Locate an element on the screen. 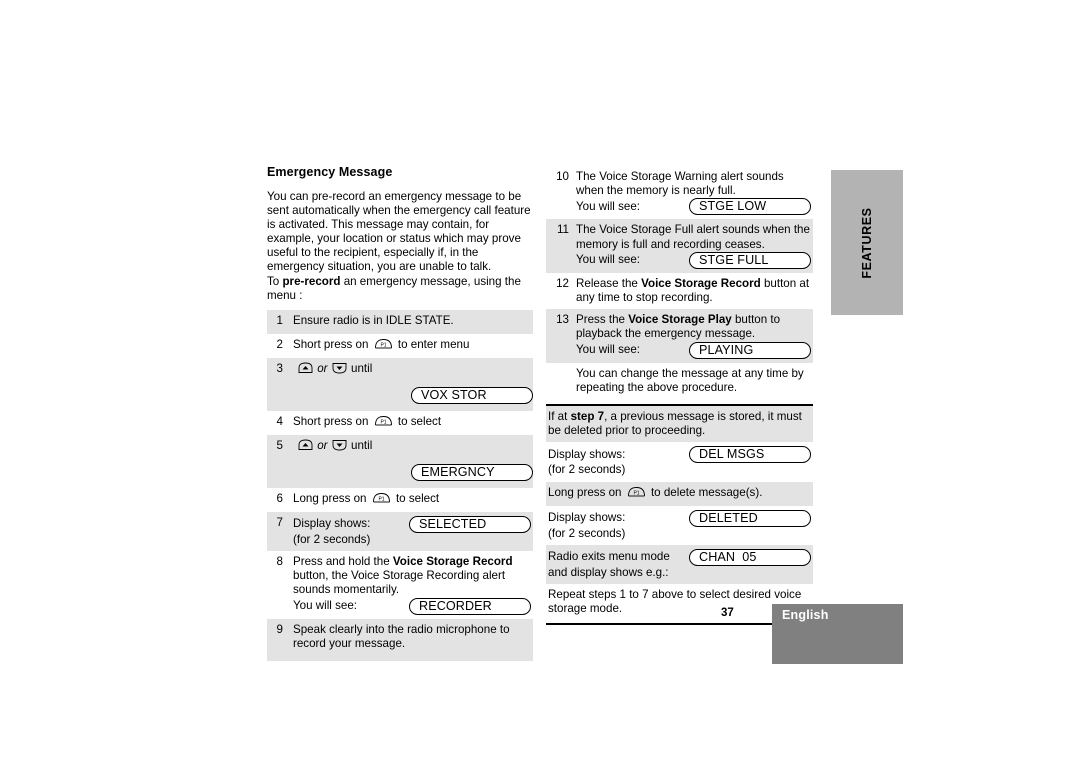 The image size is (1080, 763). lcd-display: RECORDER is located at coordinates (470, 606).